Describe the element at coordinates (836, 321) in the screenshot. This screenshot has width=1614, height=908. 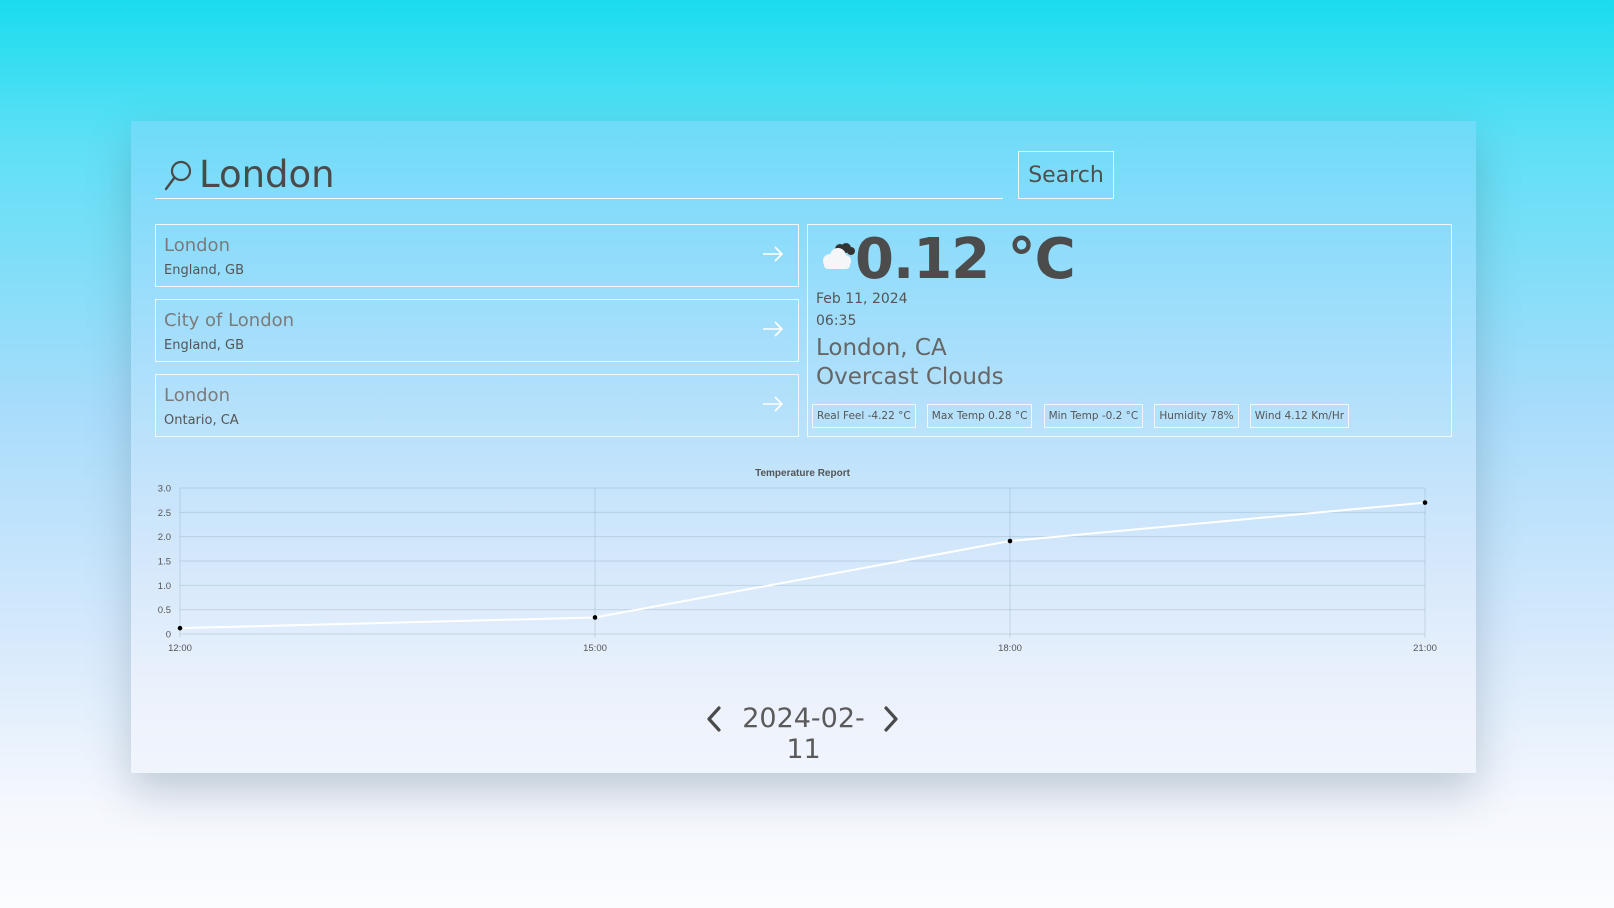
I see `weather-time: 06:35` at that location.